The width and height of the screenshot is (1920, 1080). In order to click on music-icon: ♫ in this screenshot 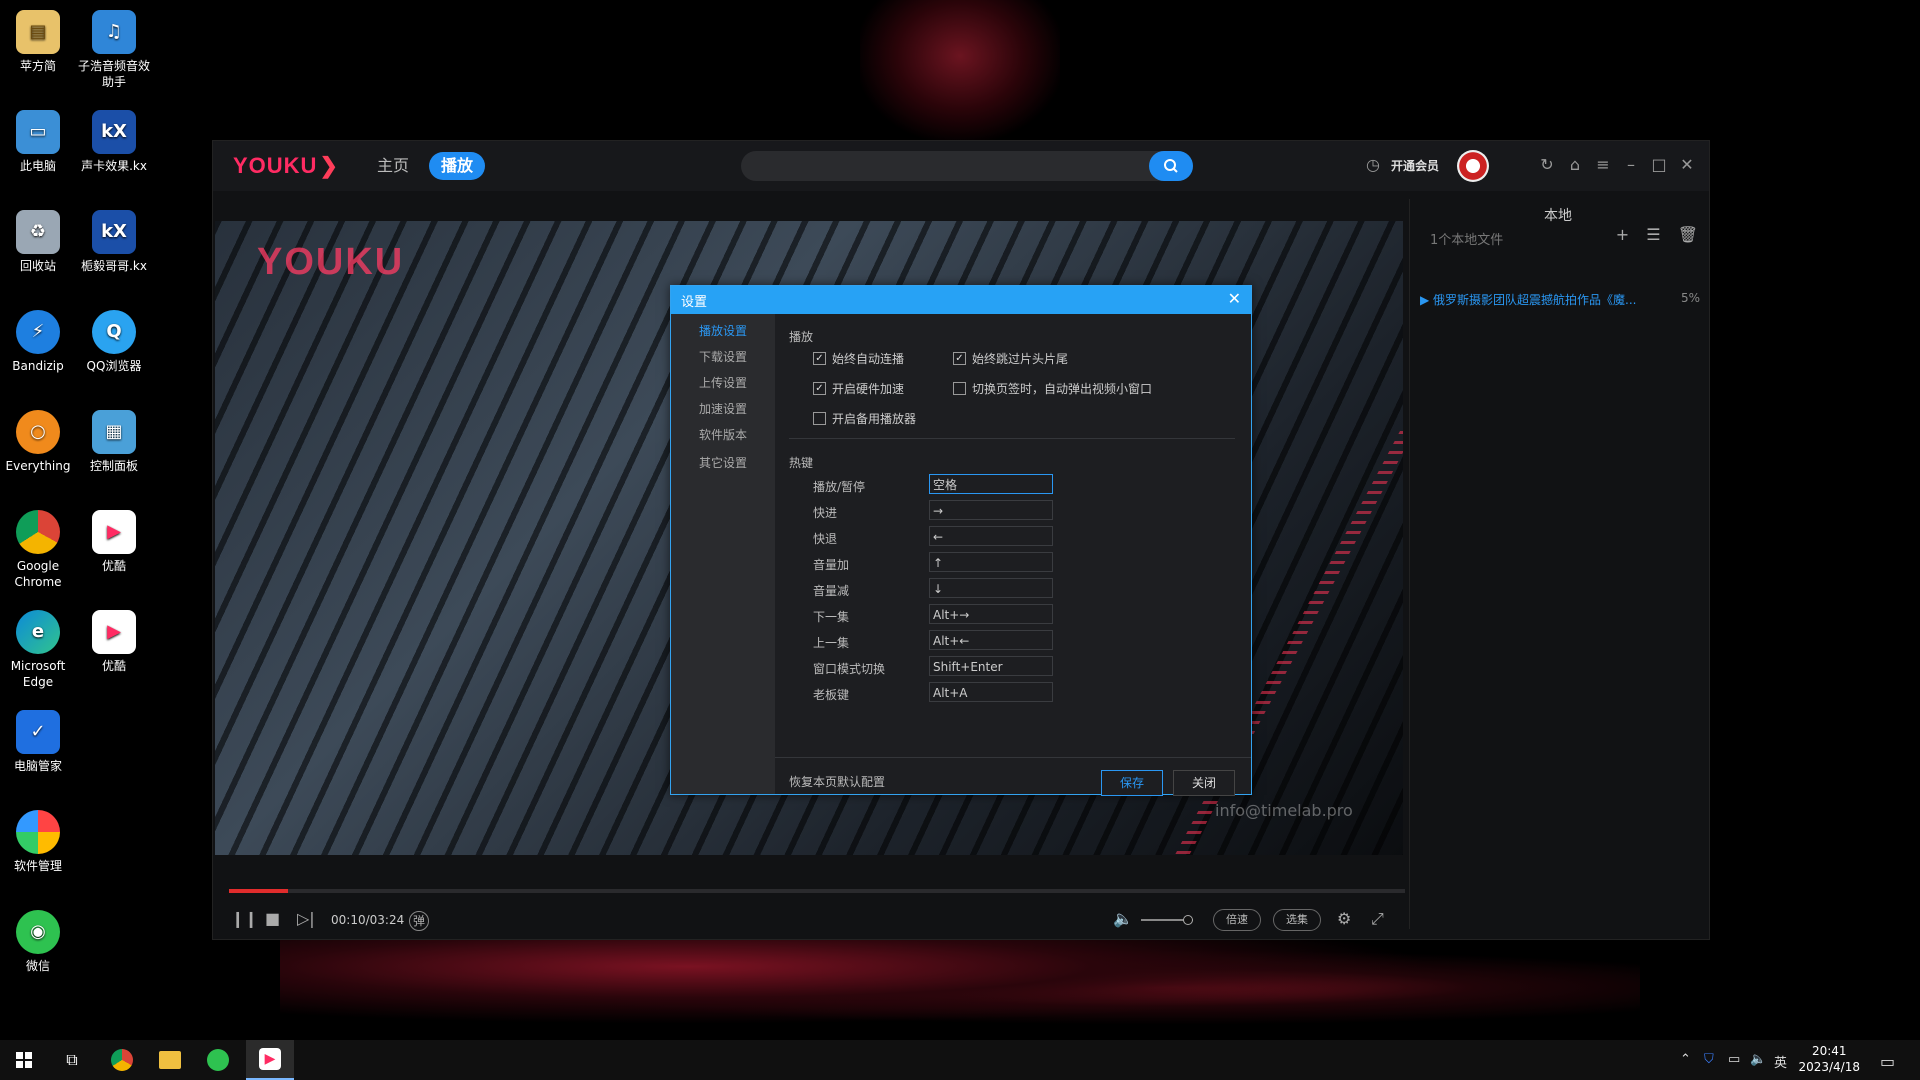, I will do `click(114, 32)`.